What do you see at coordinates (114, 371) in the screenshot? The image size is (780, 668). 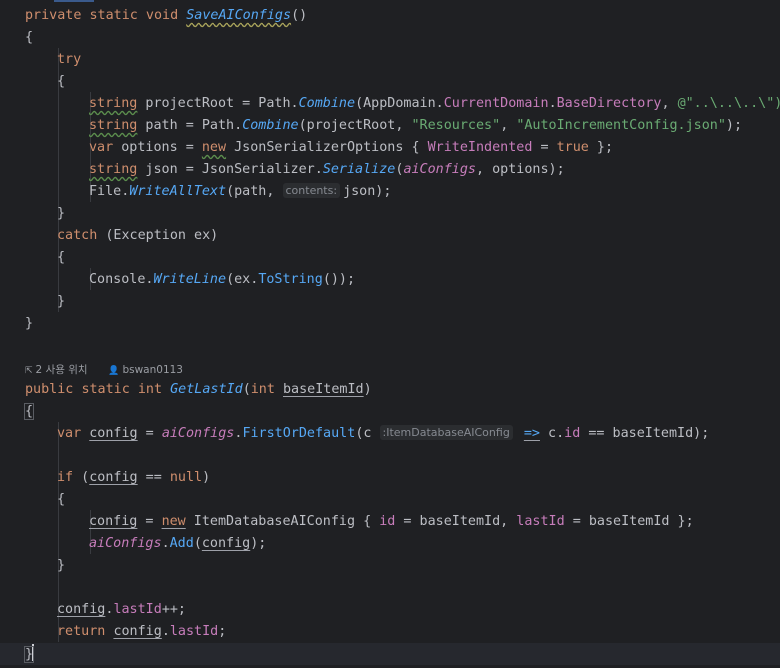 I see `user-icon: 👤` at bounding box center [114, 371].